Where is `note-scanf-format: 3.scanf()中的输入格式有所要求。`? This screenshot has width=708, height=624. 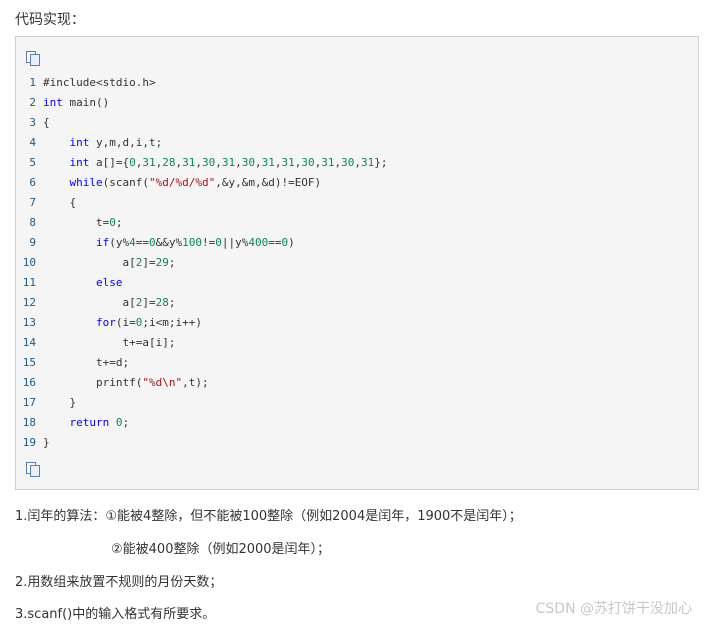 note-scanf-format: 3.scanf()中的输入格式有所要求。 is located at coordinates (115, 614).